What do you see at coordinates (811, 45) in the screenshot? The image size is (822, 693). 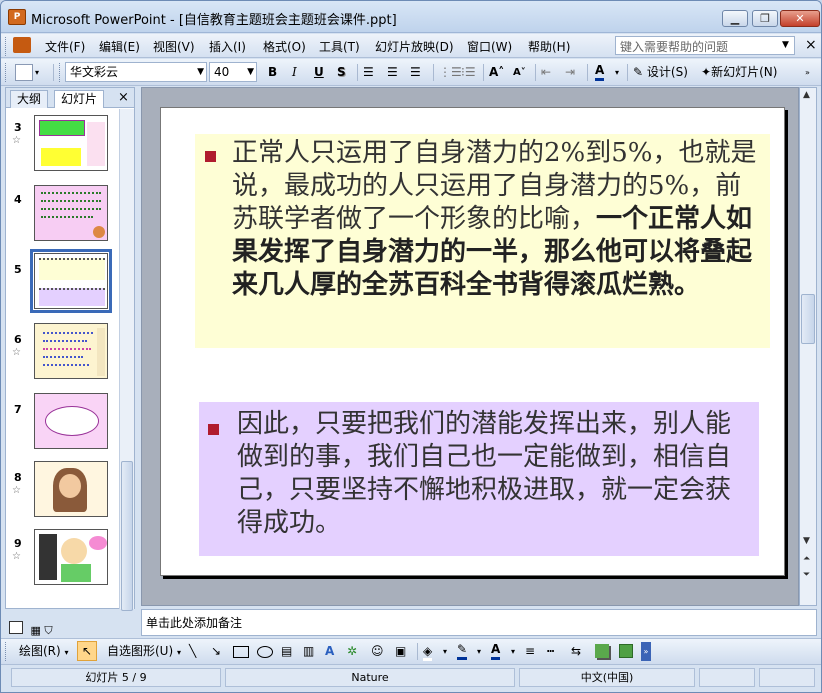 I see `close-document-icon: ×` at bounding box center [811, 45].